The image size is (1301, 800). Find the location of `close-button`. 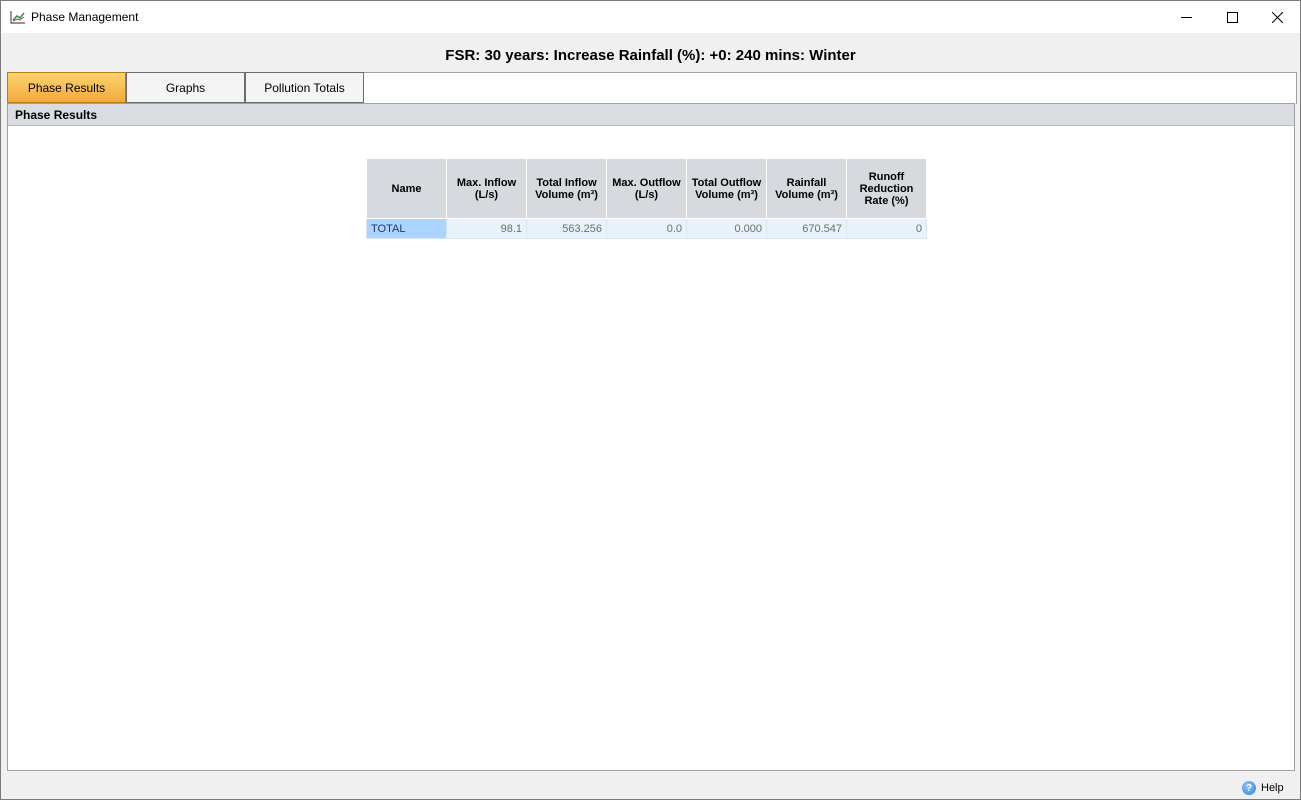

close-button is located at coordinates (1277, 17).